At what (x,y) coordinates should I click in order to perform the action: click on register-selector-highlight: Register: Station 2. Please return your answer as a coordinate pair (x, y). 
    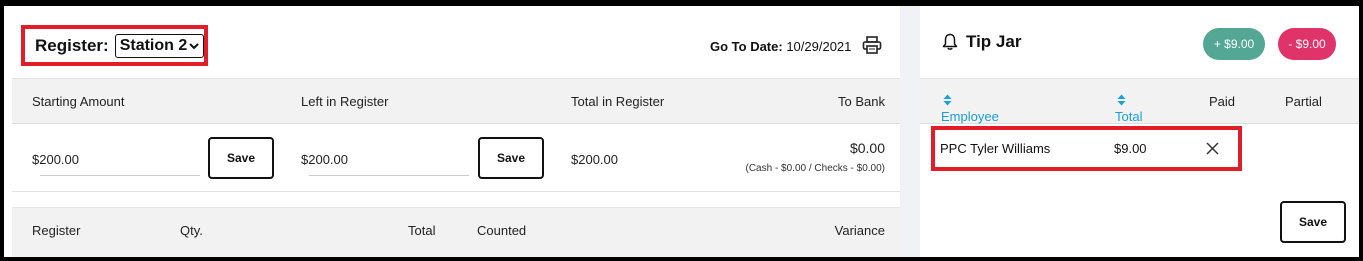
    Looking at the image, I should click on (114, 45).